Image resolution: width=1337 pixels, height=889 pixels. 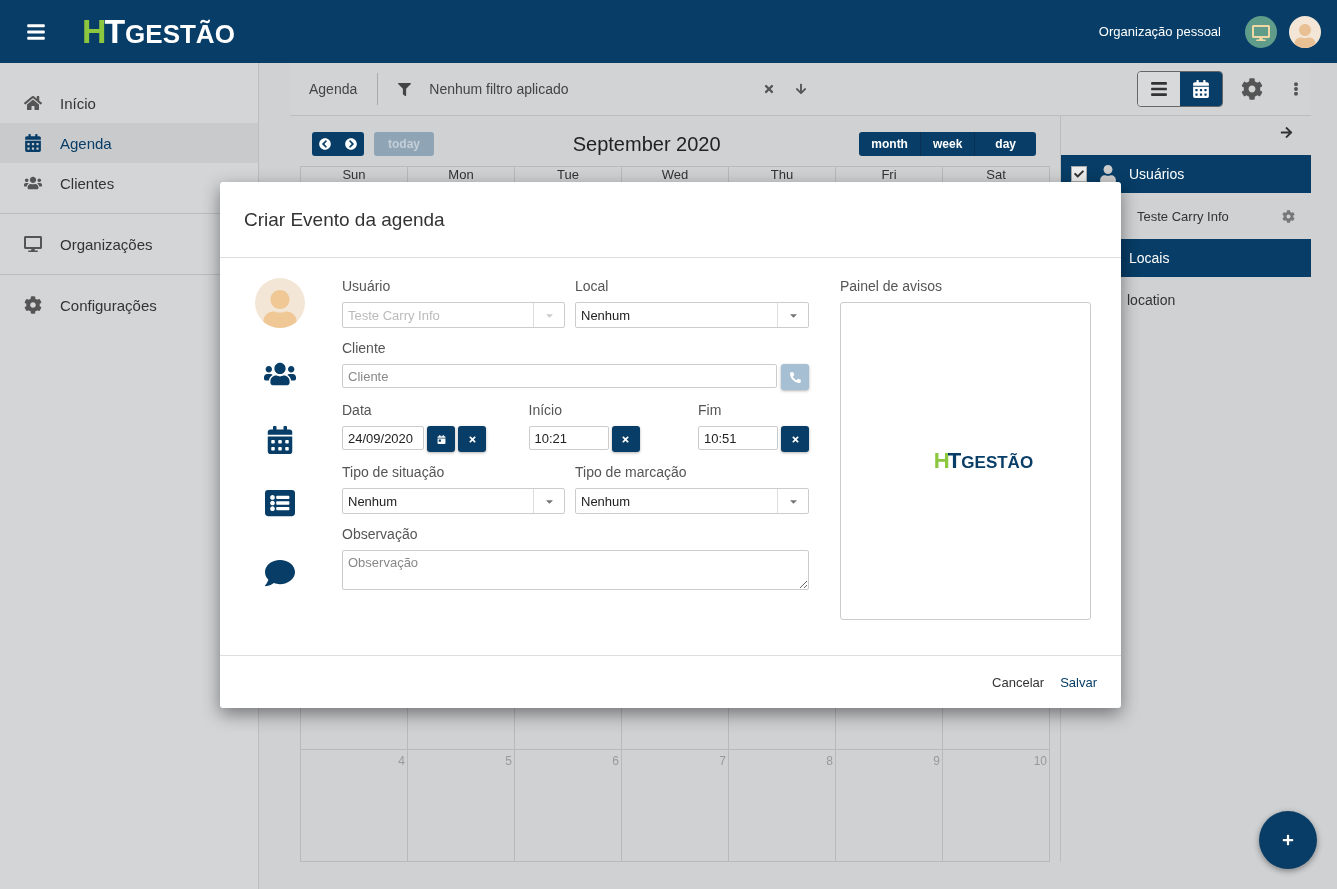 What do you see at coordinates (364, 349) in the screenshot?
I see `field-label: Cliente` at bounding box center [364, 349].